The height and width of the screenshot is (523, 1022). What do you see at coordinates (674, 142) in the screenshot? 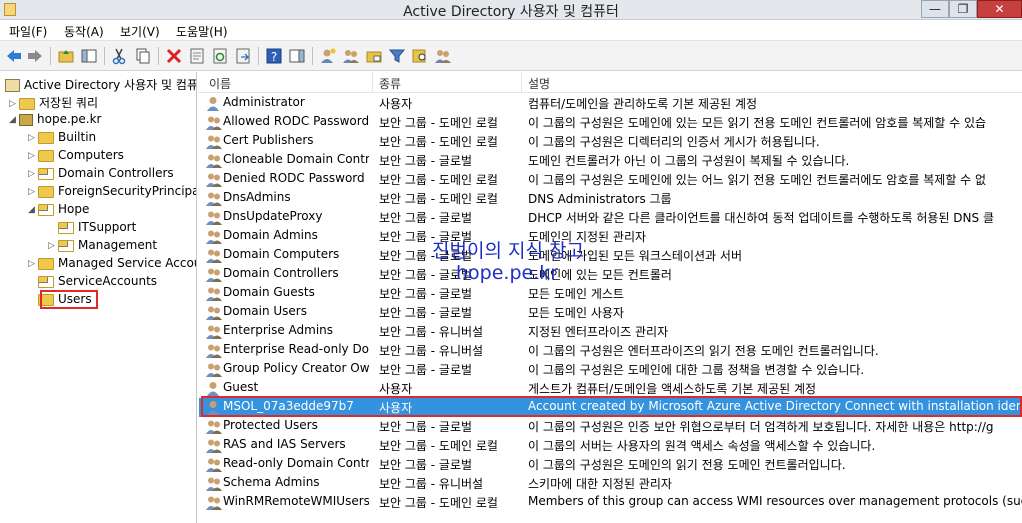
I see `row-description: 이 그룹의 구성원은 디렉터리의 인증서 게시가 허용됩니다.` at bounding box center [674, 142].